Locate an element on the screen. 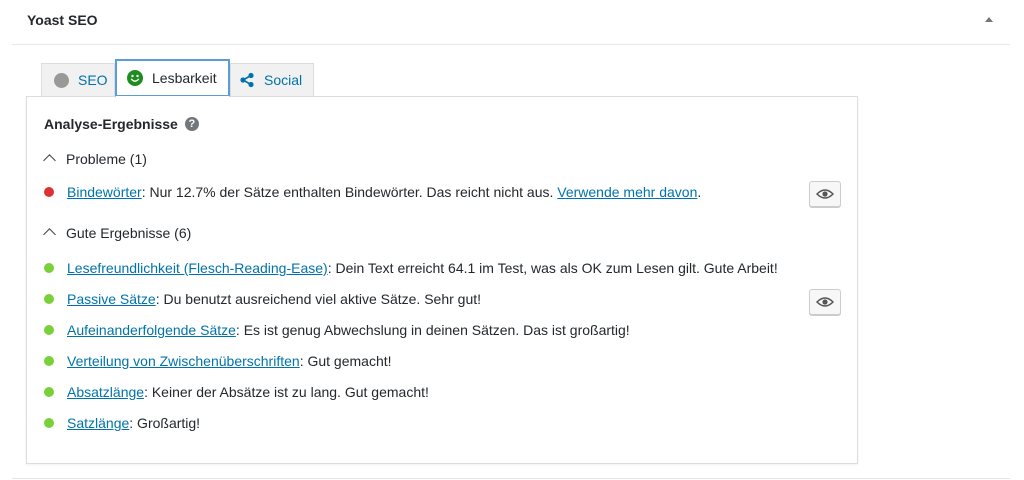 This screenshot has height=480, width=1024. tab-seo: SEO is located at coordinates (78, 79).